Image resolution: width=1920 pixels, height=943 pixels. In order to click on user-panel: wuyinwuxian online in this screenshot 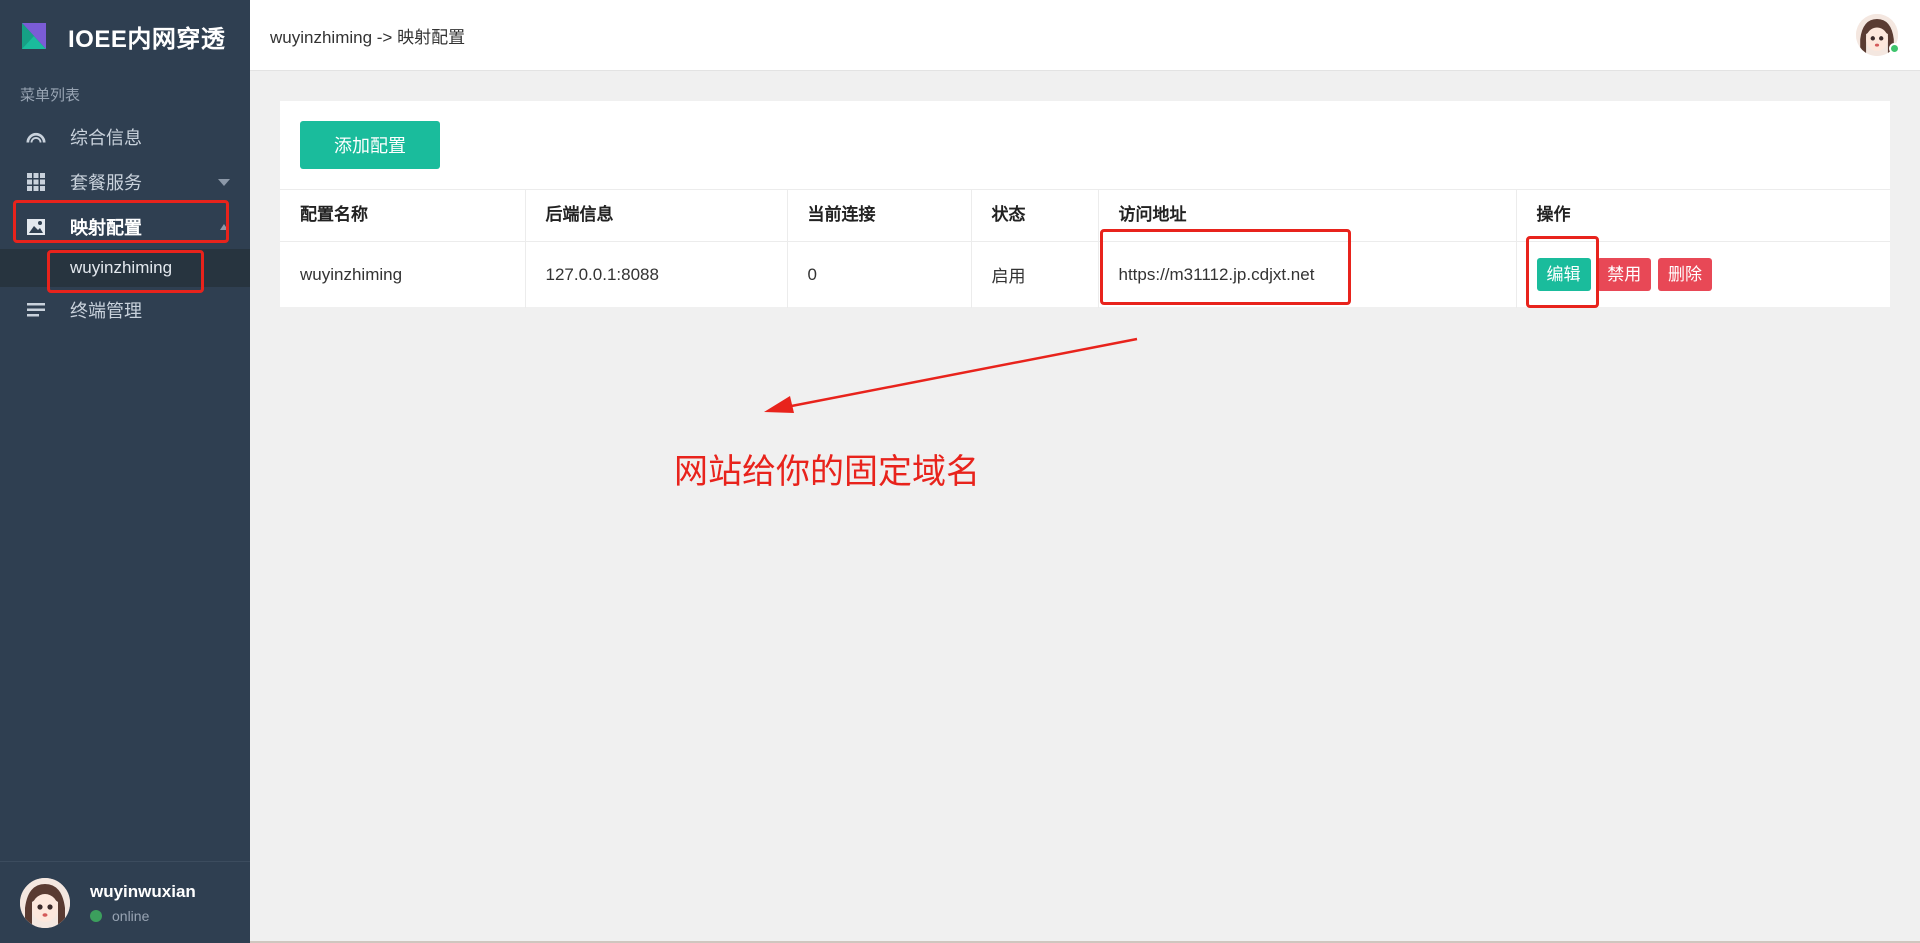, I will do `click(125, 902)`.